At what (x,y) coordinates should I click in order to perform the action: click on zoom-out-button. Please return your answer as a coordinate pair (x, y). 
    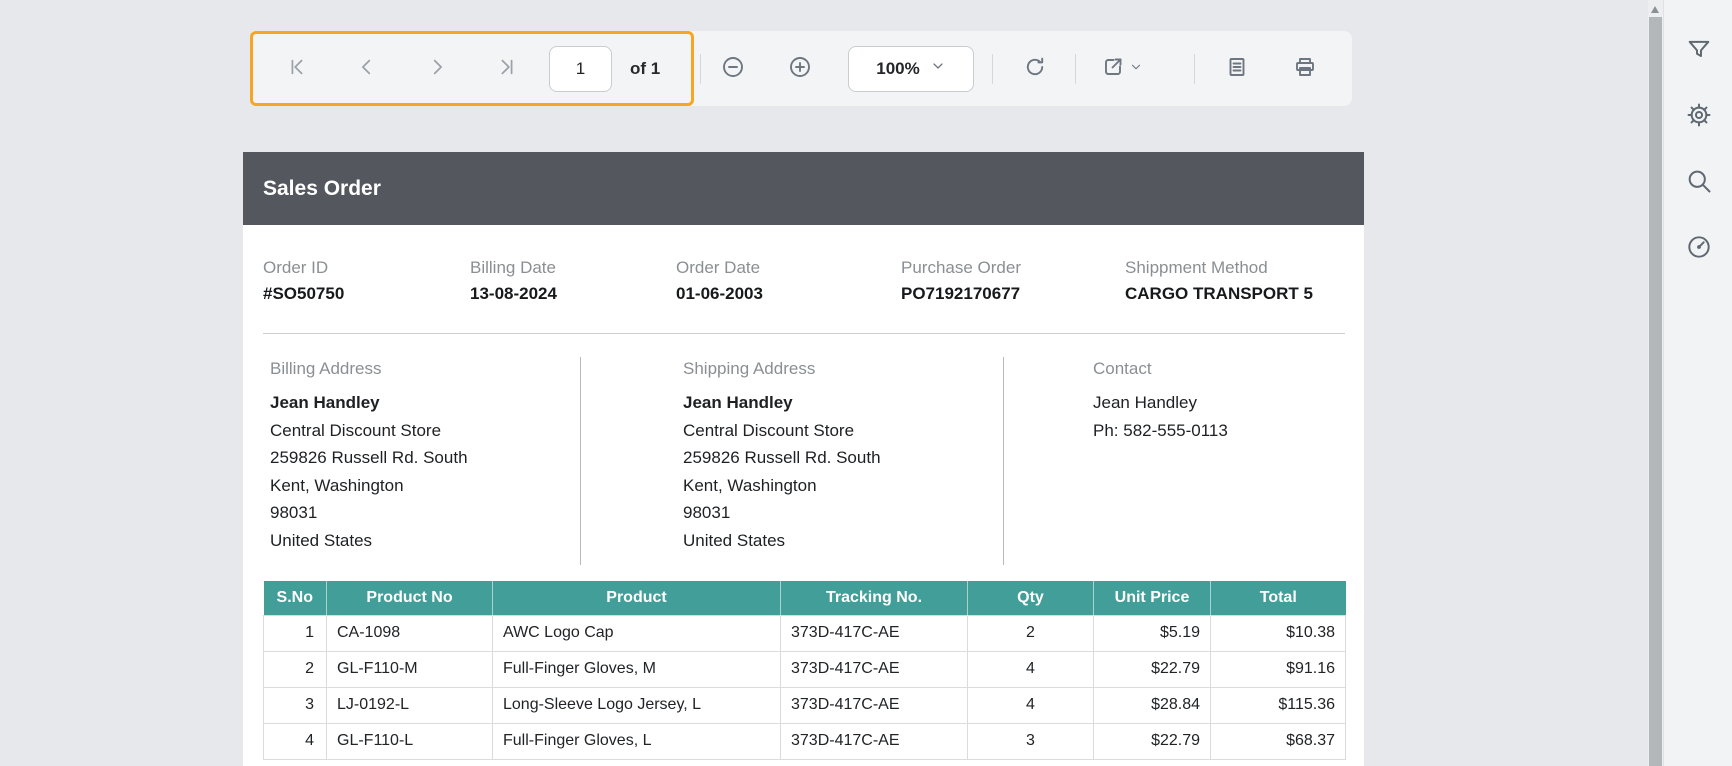
    Looking at the image, I should click on (733, 69).